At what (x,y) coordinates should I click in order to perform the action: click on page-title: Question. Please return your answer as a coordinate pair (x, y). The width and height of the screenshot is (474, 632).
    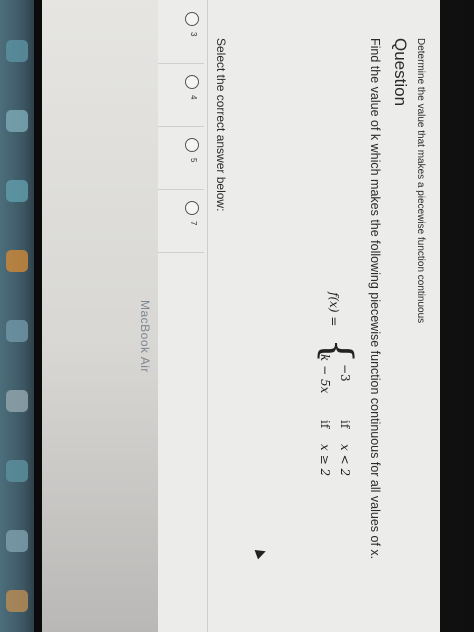
    Looking at the image, I should click on (400, 72).